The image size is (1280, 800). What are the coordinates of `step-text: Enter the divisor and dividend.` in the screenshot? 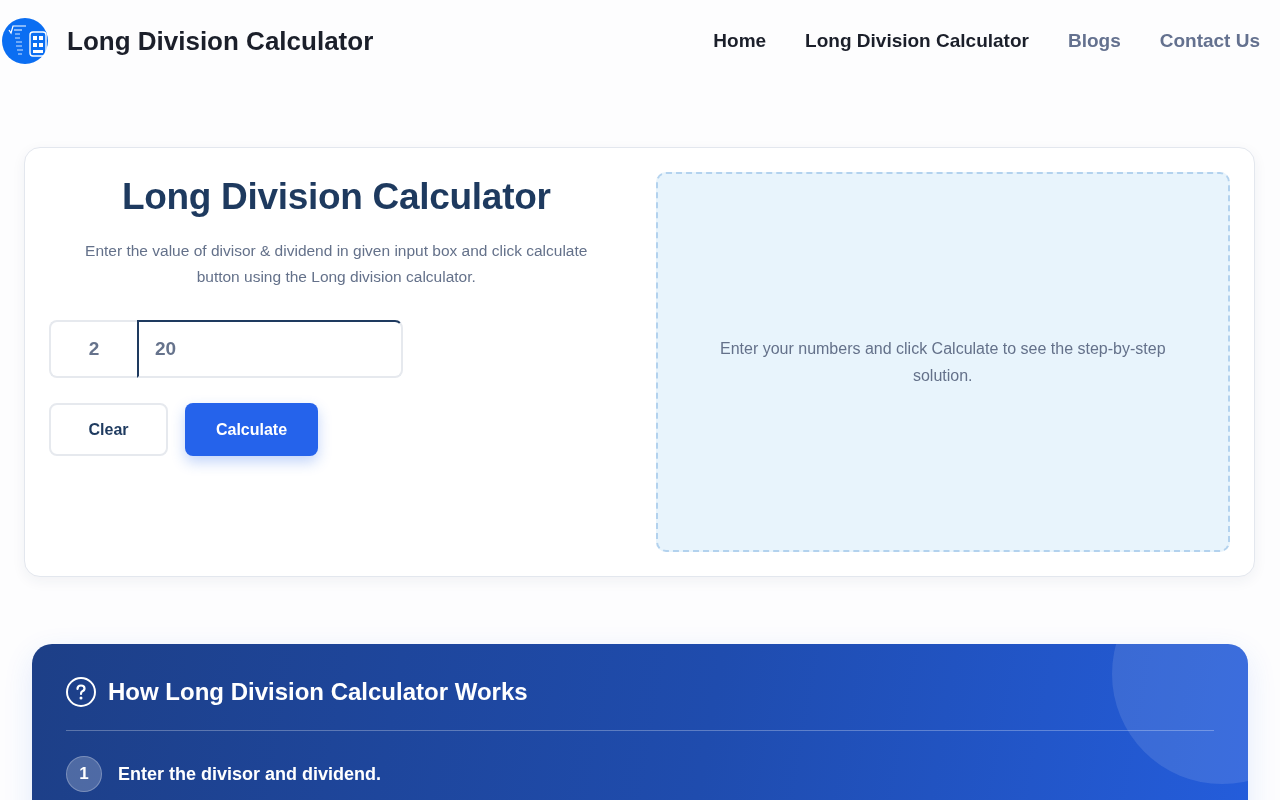 It's located at (250, 774).